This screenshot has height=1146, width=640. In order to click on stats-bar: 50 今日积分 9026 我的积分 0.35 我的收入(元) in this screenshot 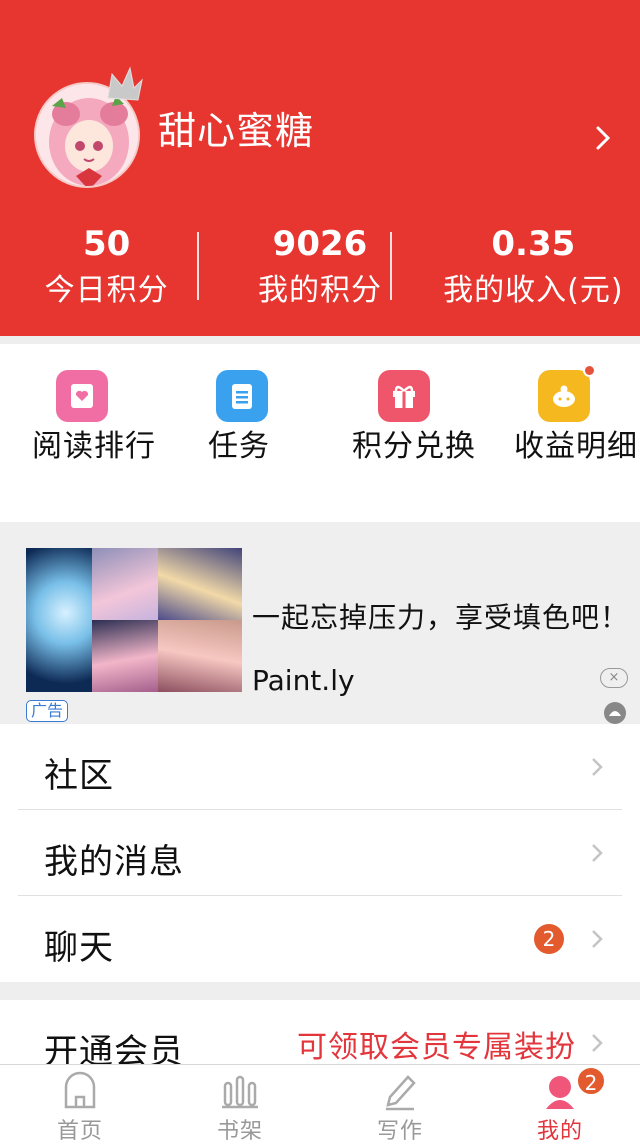, I will do `click(320, 268)`.